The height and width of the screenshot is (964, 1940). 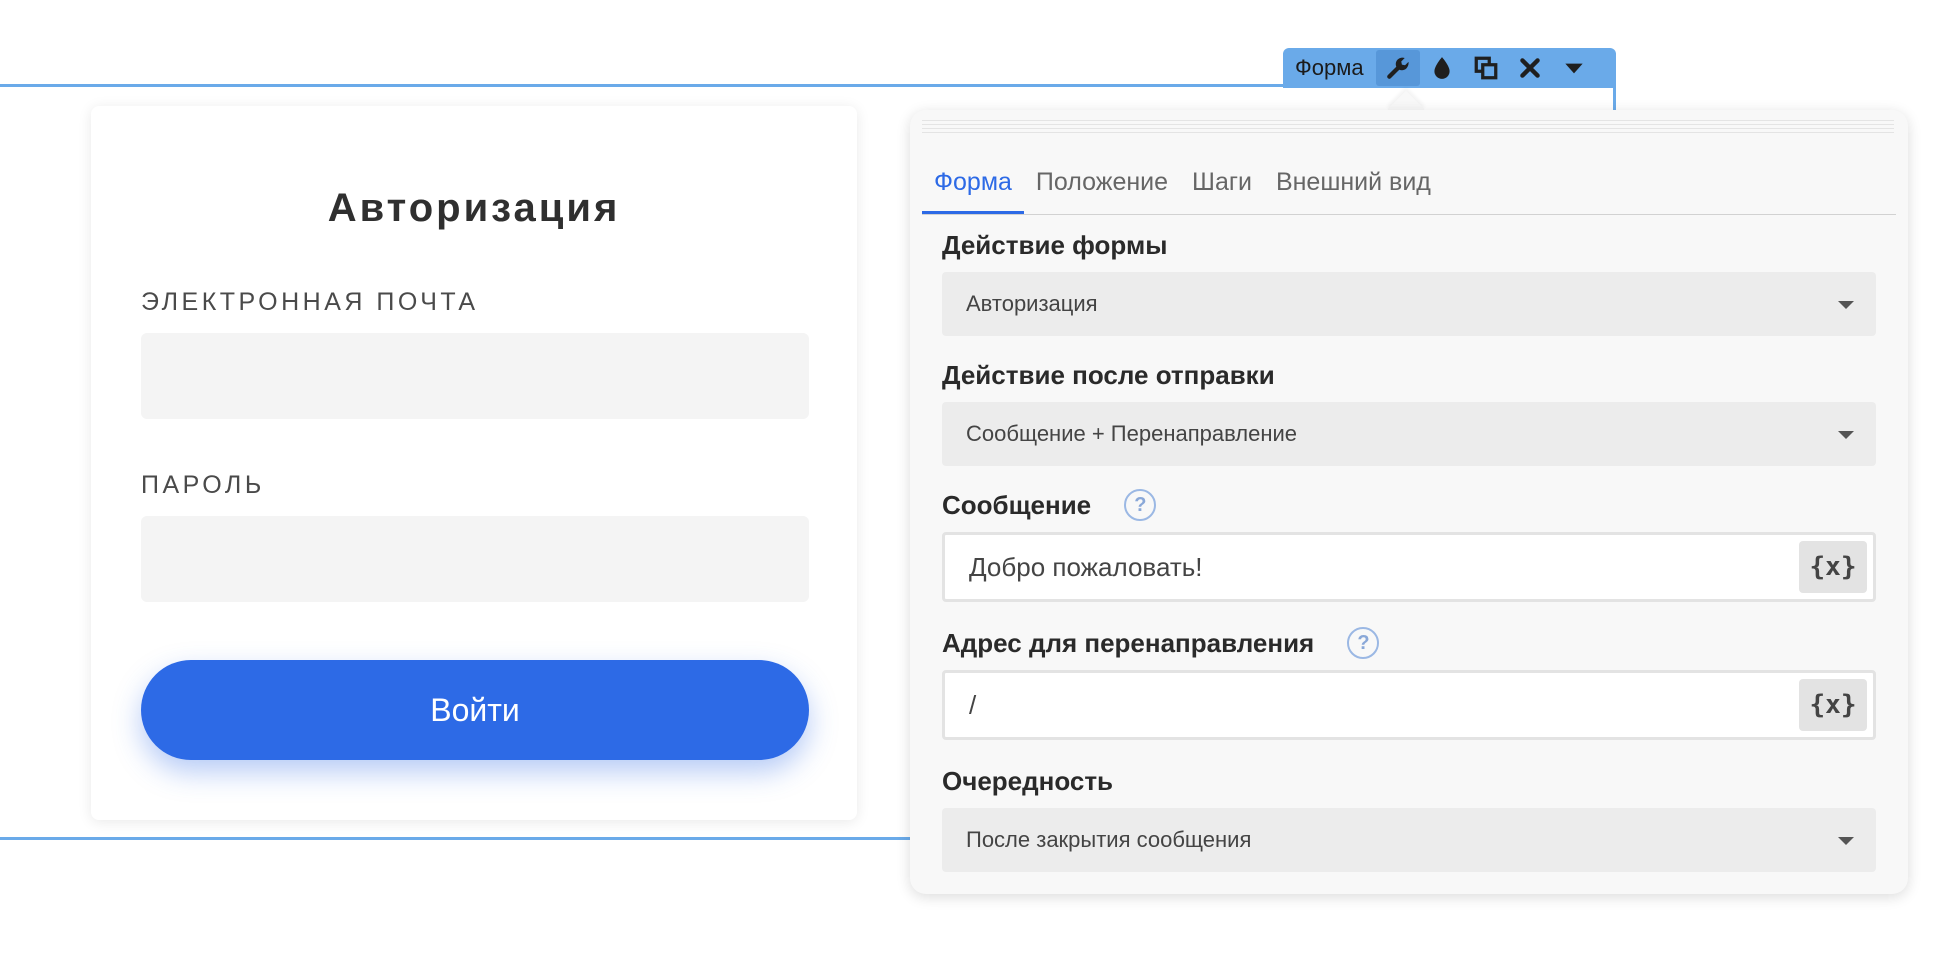 I want to click on email-label: ЭЛЕКТРОННАЯ ПОЧТА, so click(x=310, y=302).